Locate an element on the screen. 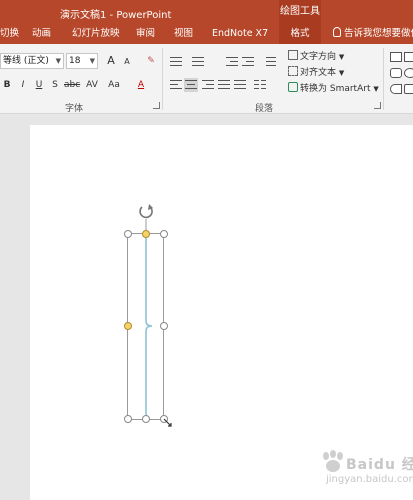 The image size is (413, 500). tab-animations: 动画 is located at coordinates (41, 34).